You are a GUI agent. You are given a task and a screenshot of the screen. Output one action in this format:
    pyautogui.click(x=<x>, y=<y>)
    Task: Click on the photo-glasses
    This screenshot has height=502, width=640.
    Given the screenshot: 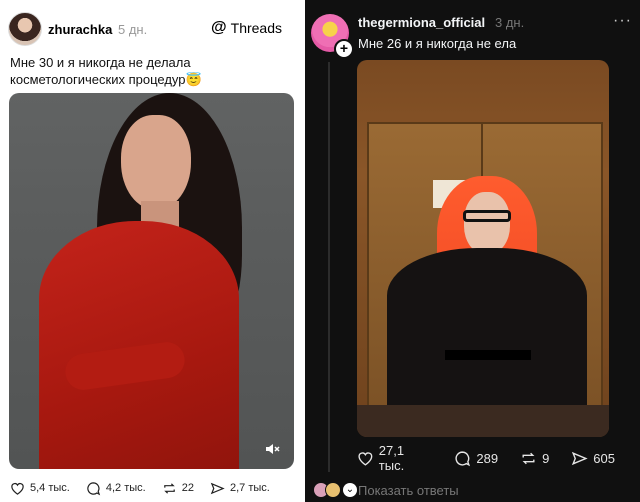 What is the action you would take?
    pyautogui.click(x=487, y=216)
    